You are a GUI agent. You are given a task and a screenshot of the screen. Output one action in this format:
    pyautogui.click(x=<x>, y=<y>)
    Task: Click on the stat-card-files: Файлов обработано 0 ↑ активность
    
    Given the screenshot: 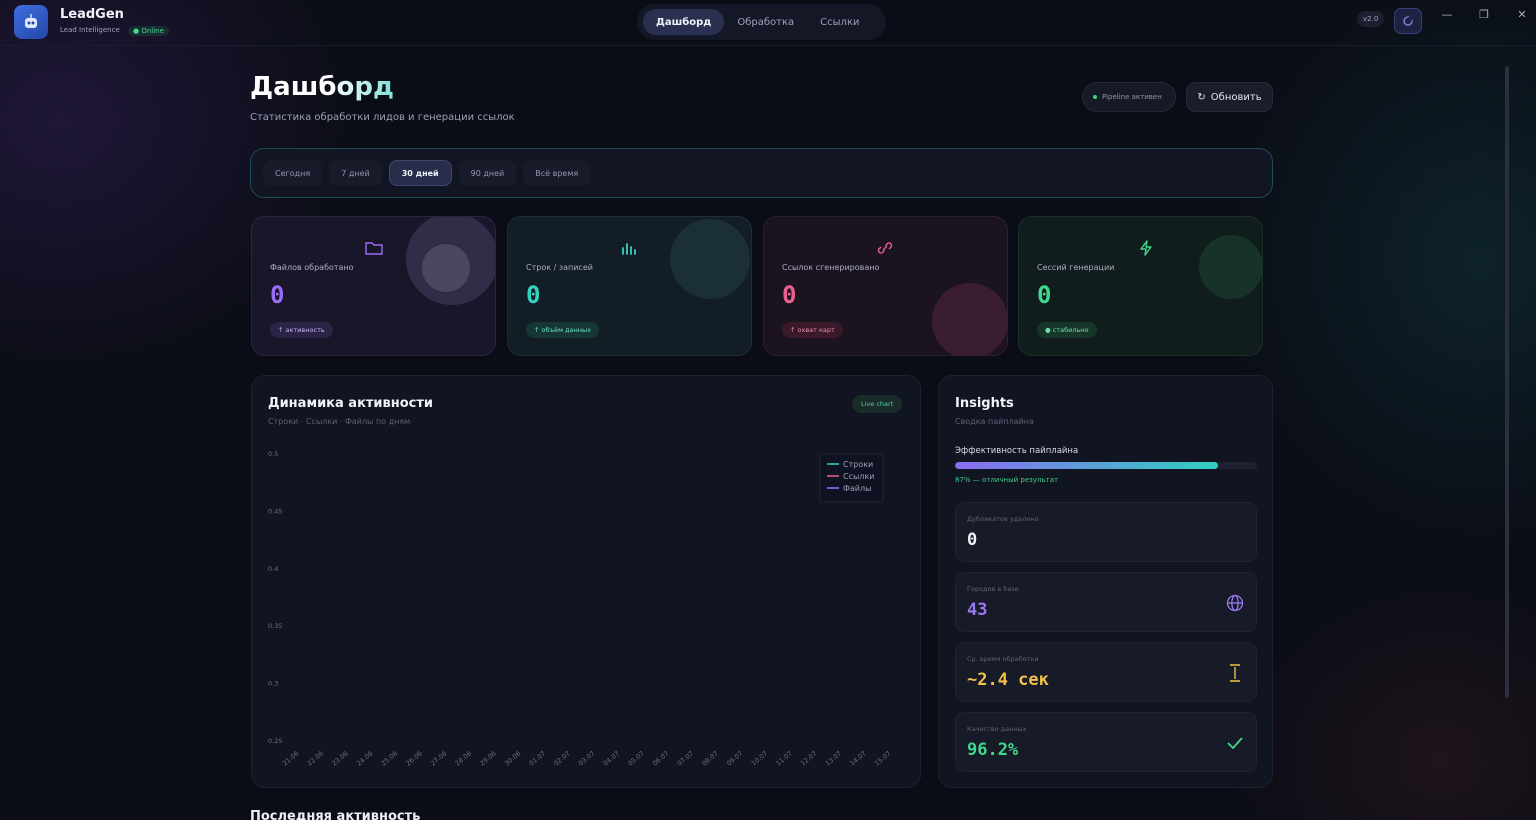 What is the action you would take?
    pyautogui.click(x=373, y=286)
    